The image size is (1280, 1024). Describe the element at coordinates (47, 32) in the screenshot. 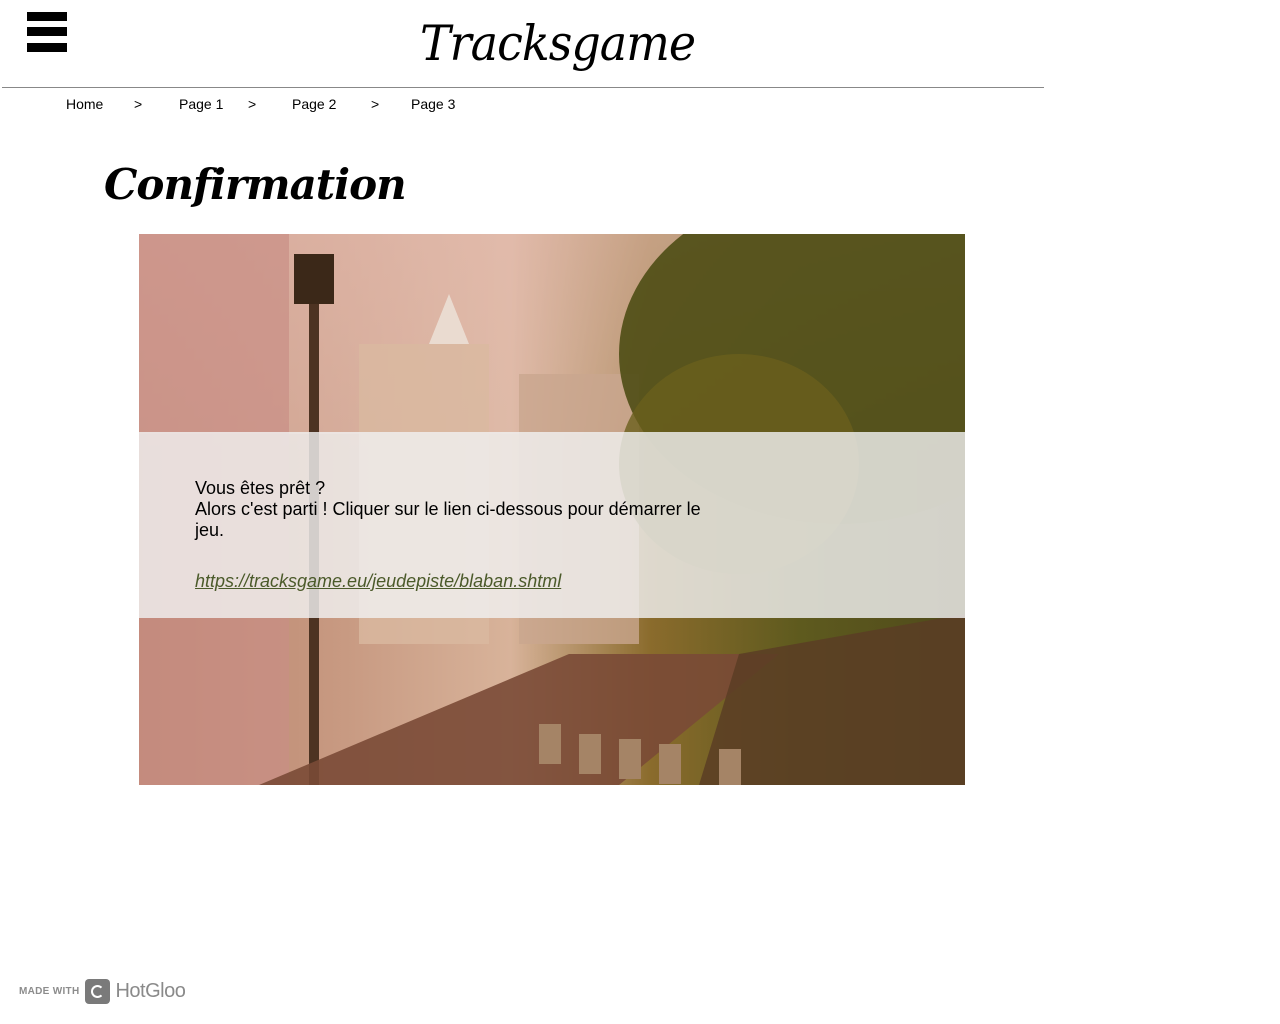

I see `hamburger-menu-icon` at that location.